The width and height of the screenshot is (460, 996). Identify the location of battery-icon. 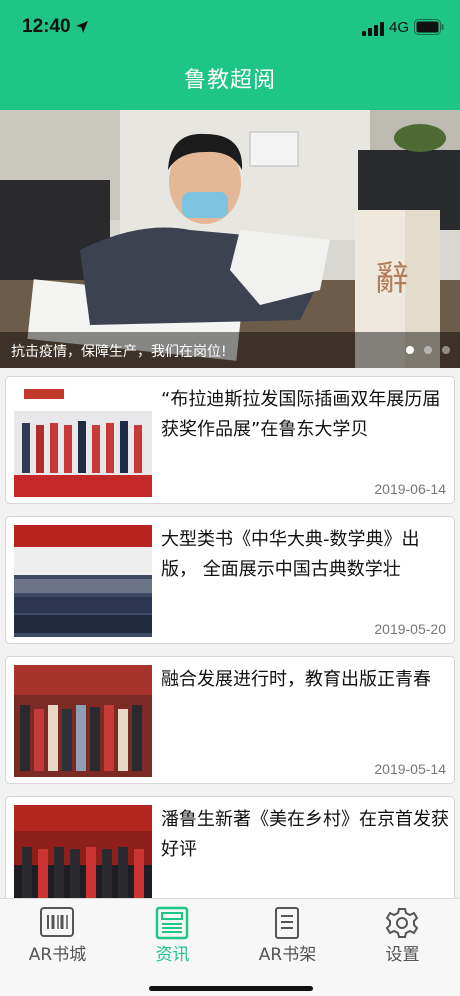
(429, 27).